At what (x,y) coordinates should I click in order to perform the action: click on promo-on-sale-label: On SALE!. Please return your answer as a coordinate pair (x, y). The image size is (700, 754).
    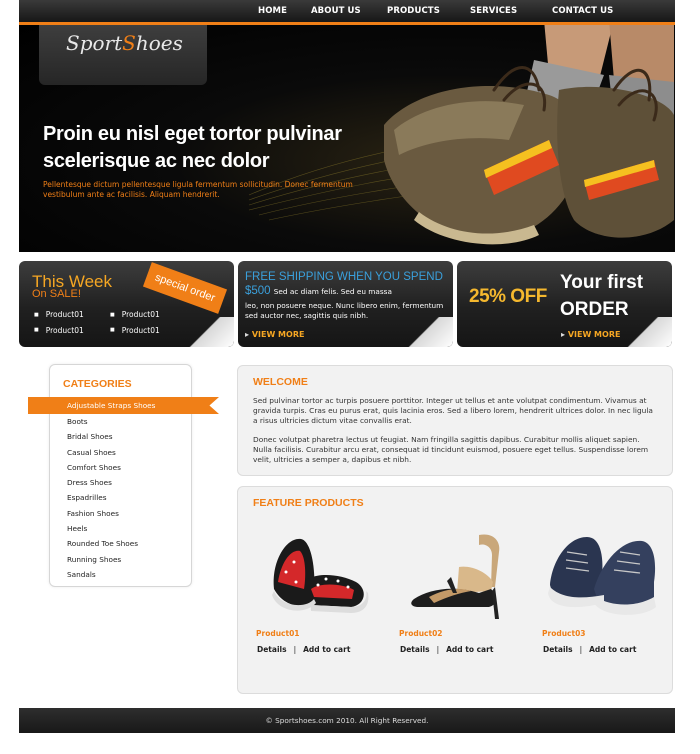
    Looking at the image, I should click on (56, 294).